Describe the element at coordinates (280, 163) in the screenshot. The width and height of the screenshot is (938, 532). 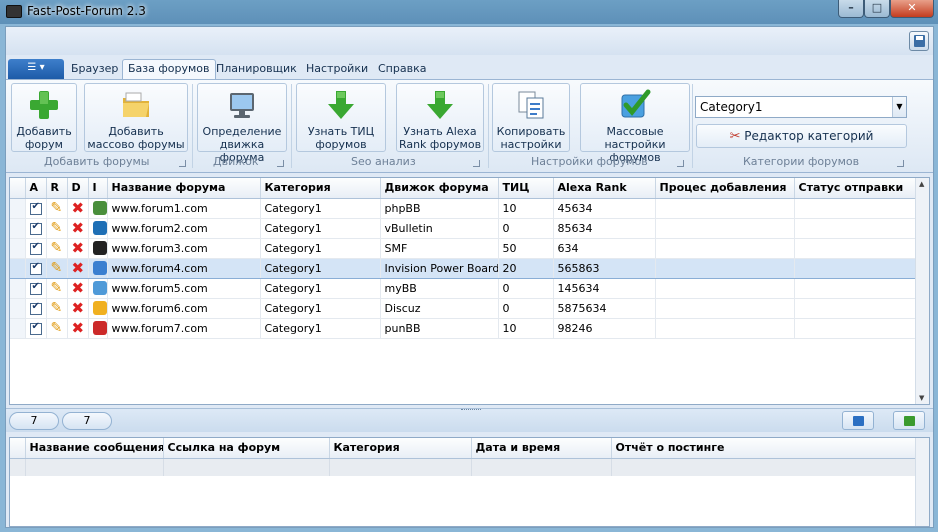
I see `group-launcher-engine` at that location.